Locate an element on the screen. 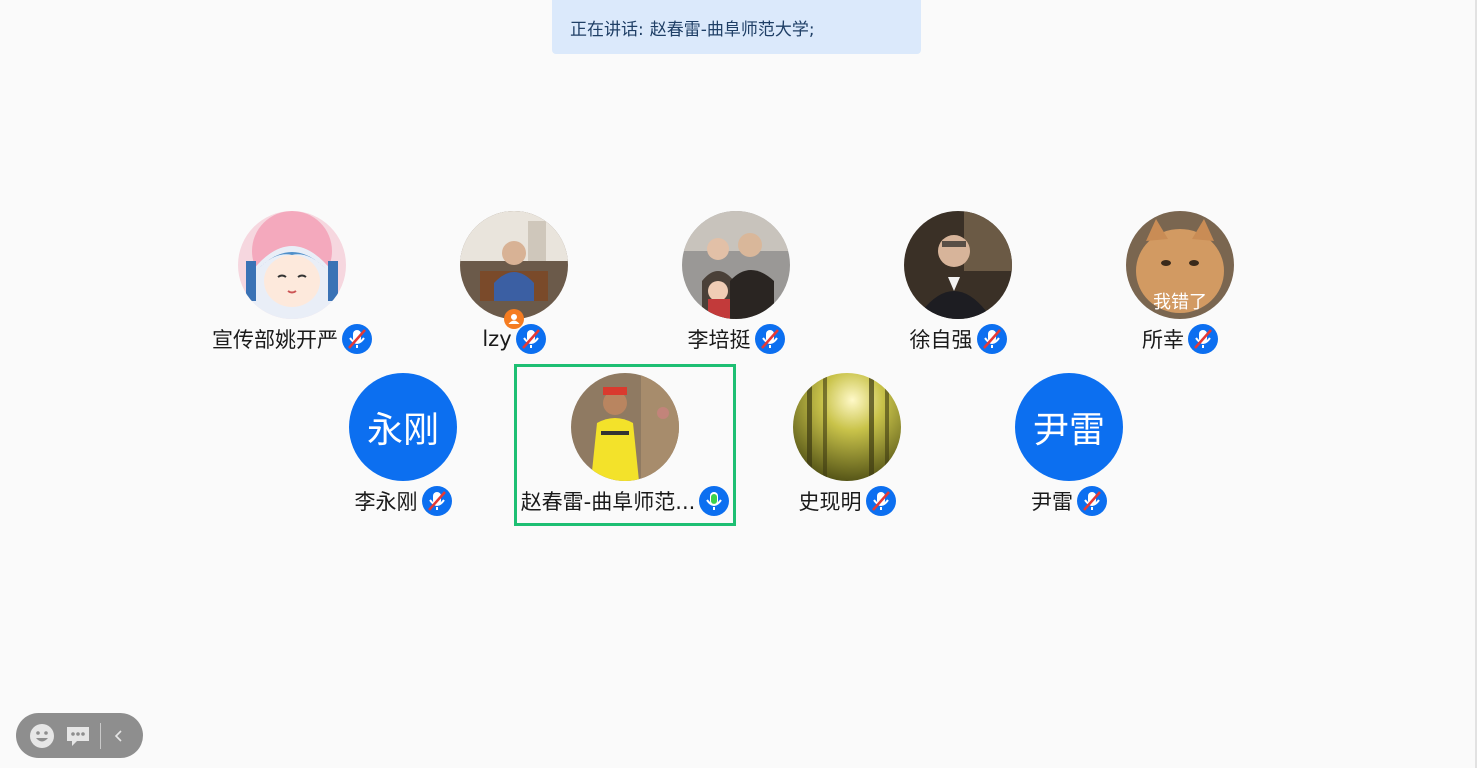 Image resolution: width=1477 pixels, height=768 pixels. emoji-button is located at coordinates (42, 736).